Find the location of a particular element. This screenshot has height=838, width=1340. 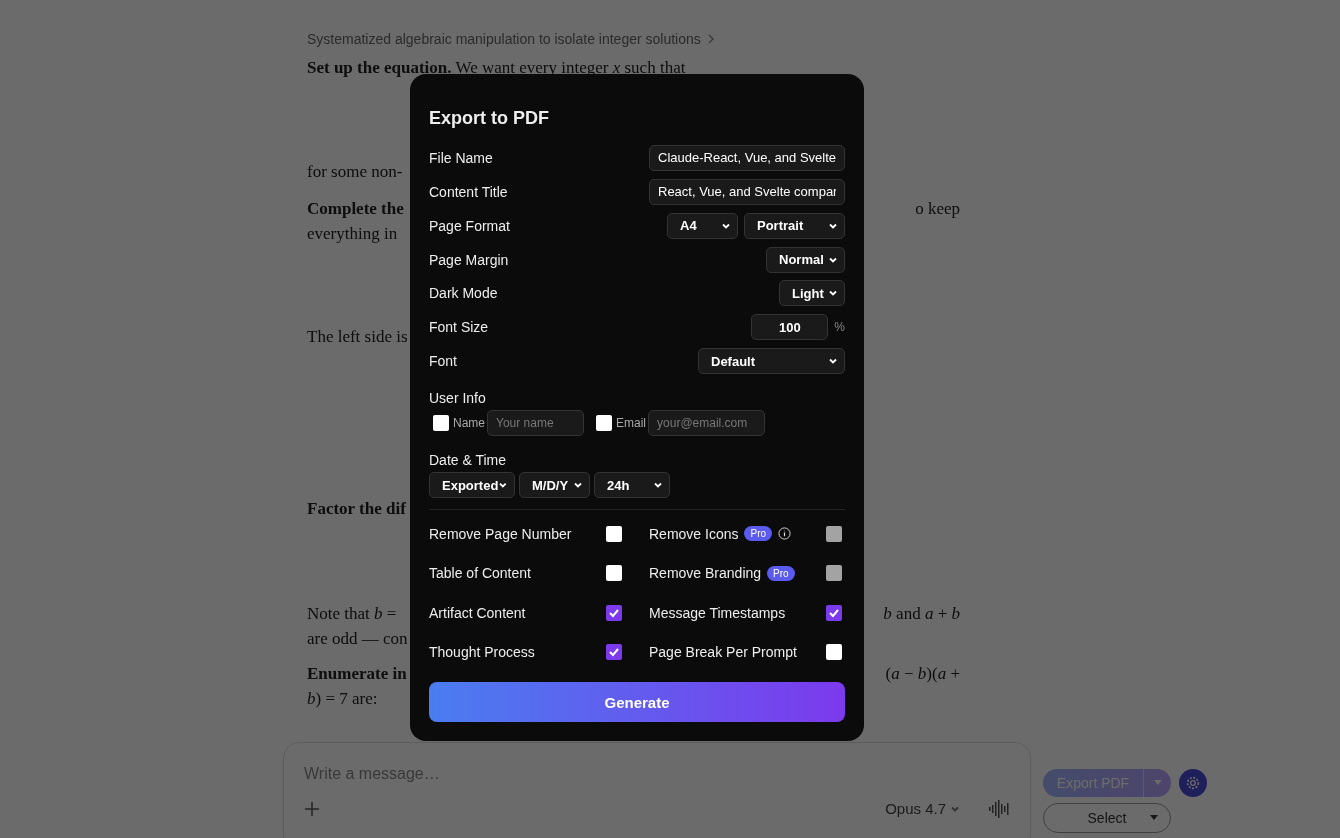

field-label: Page Margin is located at coordinates (469, 259).